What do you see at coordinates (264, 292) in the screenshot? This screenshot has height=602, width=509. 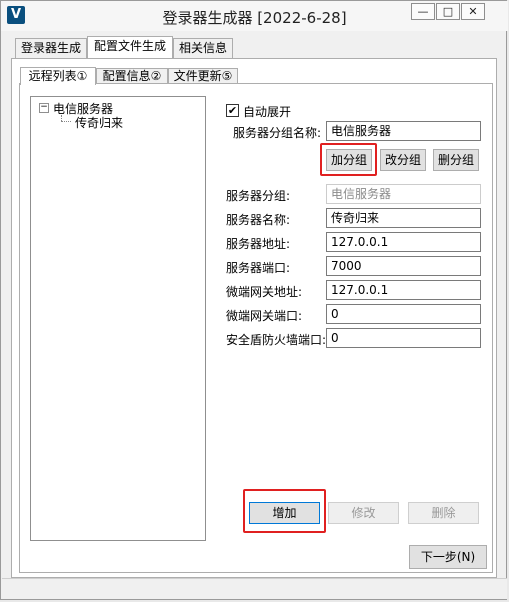 I see `gateway-address-label: 微端网关地址:` at bounding box center [264, 292].